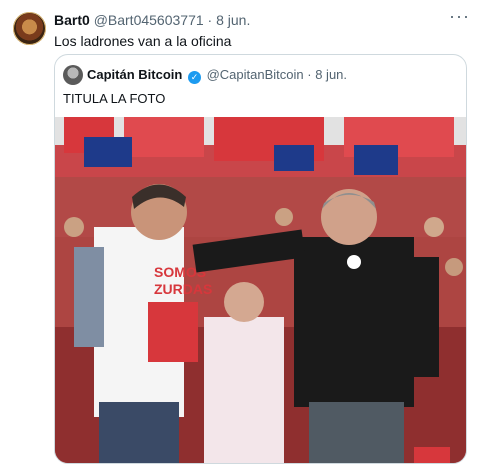  Describe the element at coordinates (183, 289) in the screenshot. I see `shirt-text-line2: ZURDAS` at that location.